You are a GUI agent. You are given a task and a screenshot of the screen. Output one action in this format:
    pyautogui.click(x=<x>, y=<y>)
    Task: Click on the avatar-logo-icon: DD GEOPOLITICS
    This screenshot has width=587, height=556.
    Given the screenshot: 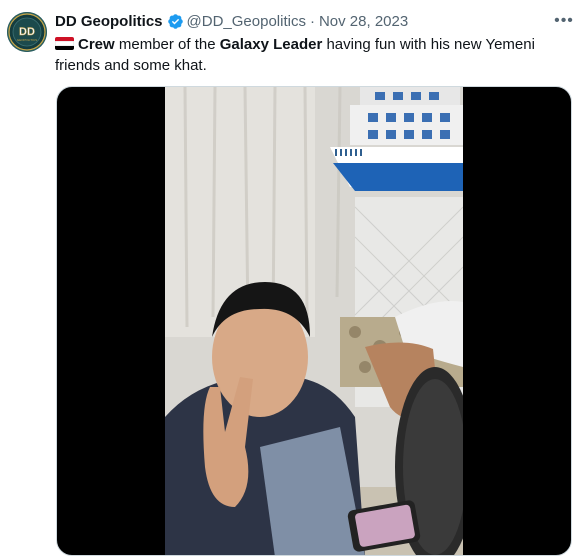 What is the action you would take?
    pyautogui.click(x=27, y=32)
    